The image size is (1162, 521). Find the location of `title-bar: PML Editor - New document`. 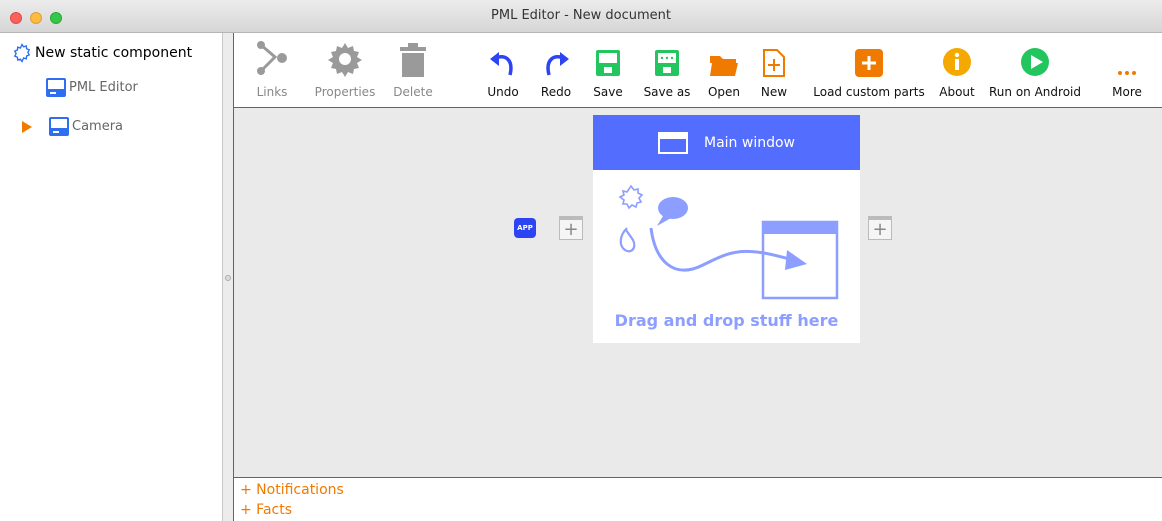

title-bar: PML Editor - New document is located at coordinates (581, 16).